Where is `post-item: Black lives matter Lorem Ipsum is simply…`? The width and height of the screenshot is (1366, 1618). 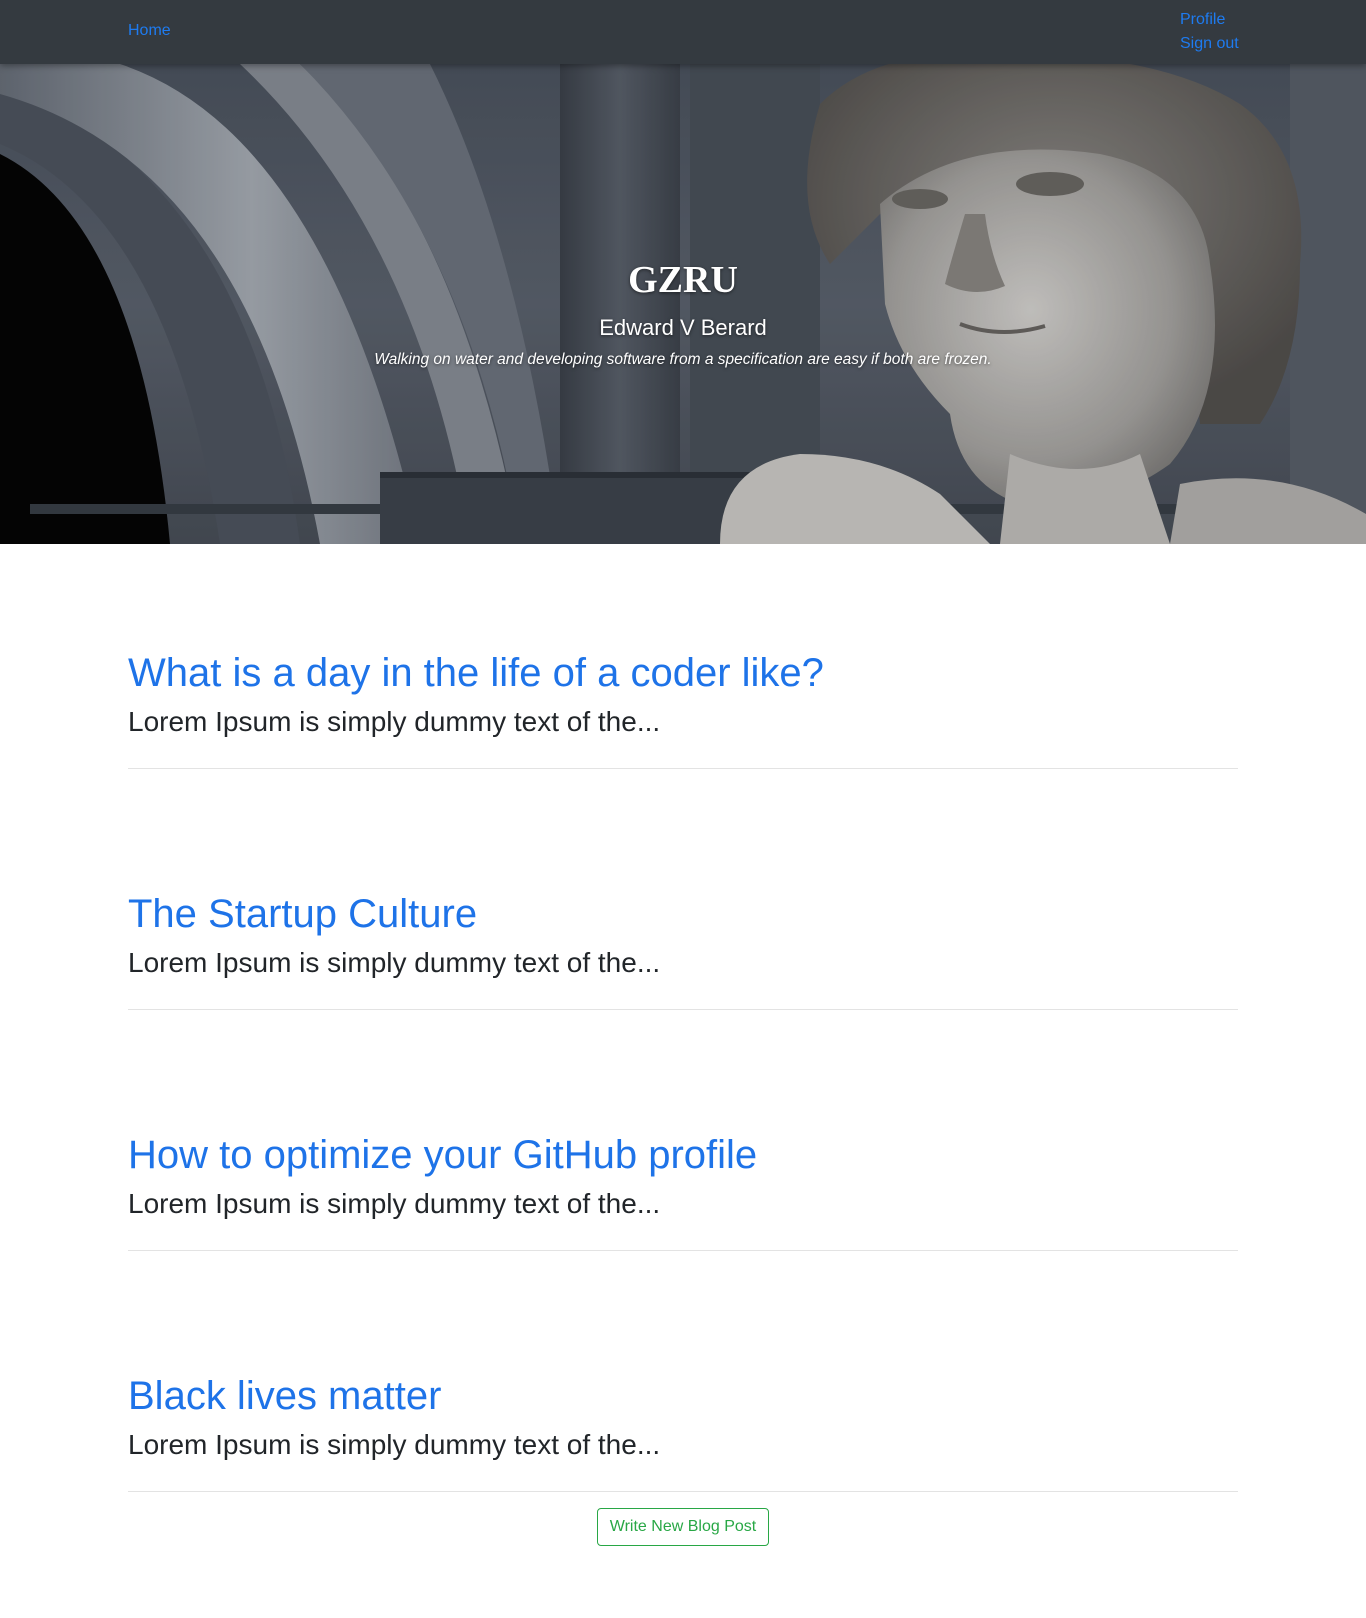 post-item: Black lives matter Lorem Ipsum is simply… is located at coordinates (683, 1387).